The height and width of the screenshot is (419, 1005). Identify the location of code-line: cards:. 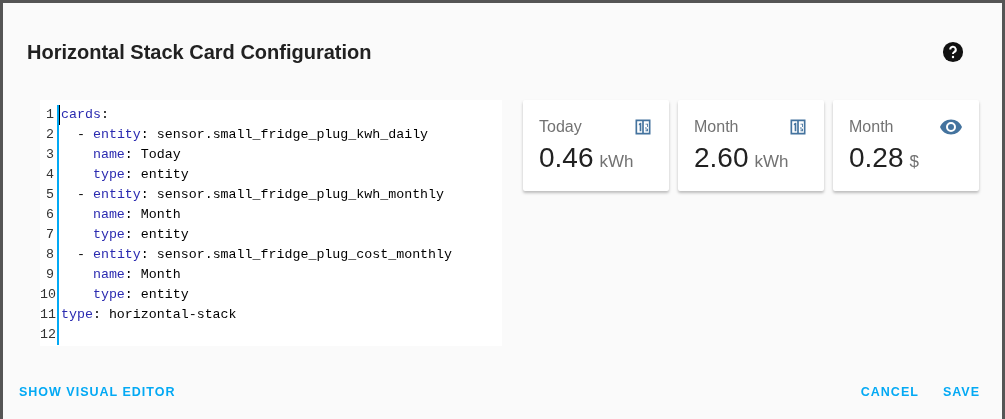
(85, 114).